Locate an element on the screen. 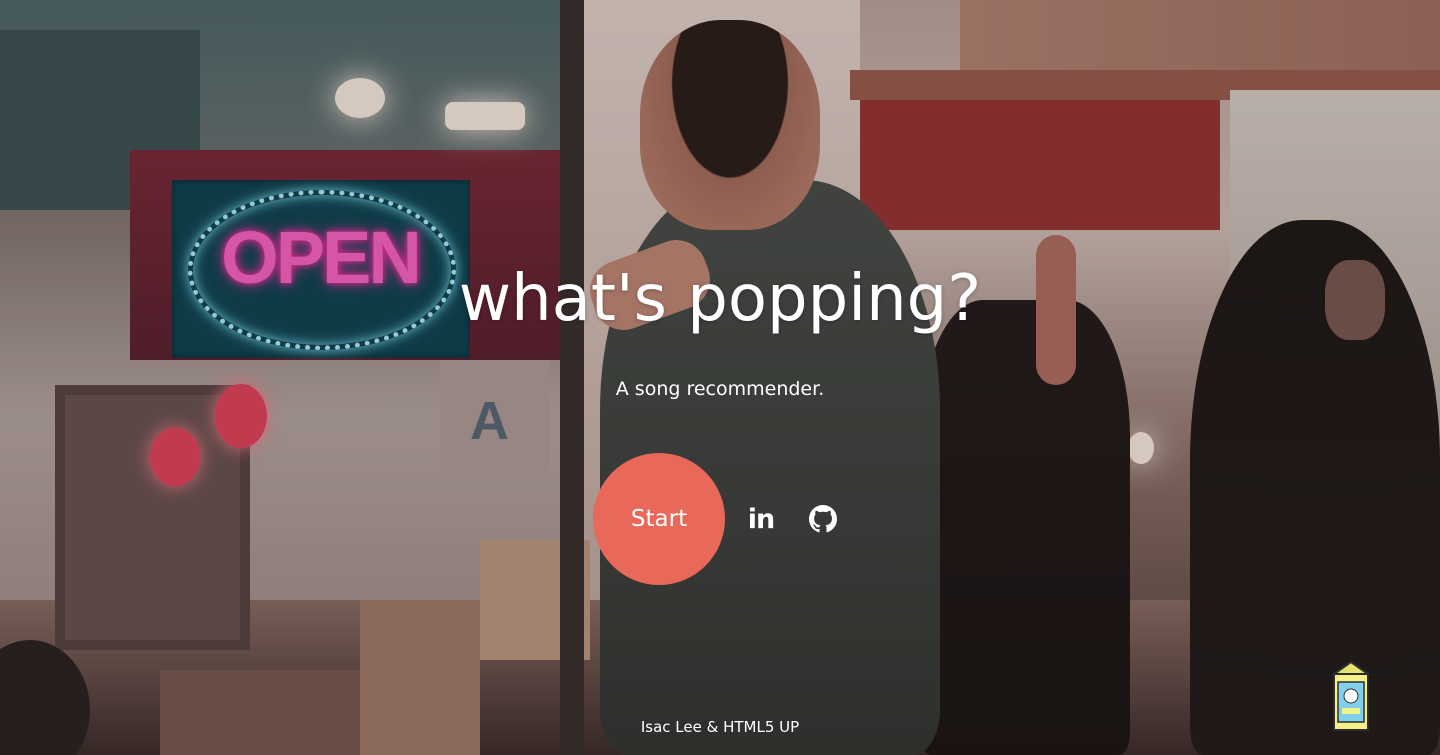 The image size is (1440, 755). github-icon is located at coordinates (823, 519).